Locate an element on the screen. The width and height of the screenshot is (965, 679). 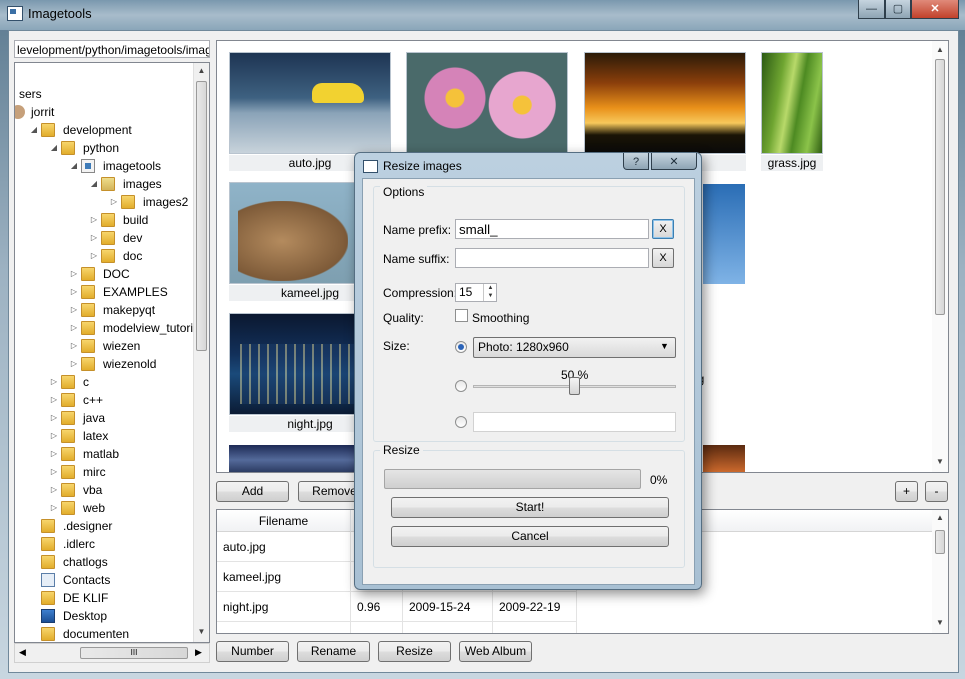
tree-item: chatlogs is located at coordinates (104, 562).